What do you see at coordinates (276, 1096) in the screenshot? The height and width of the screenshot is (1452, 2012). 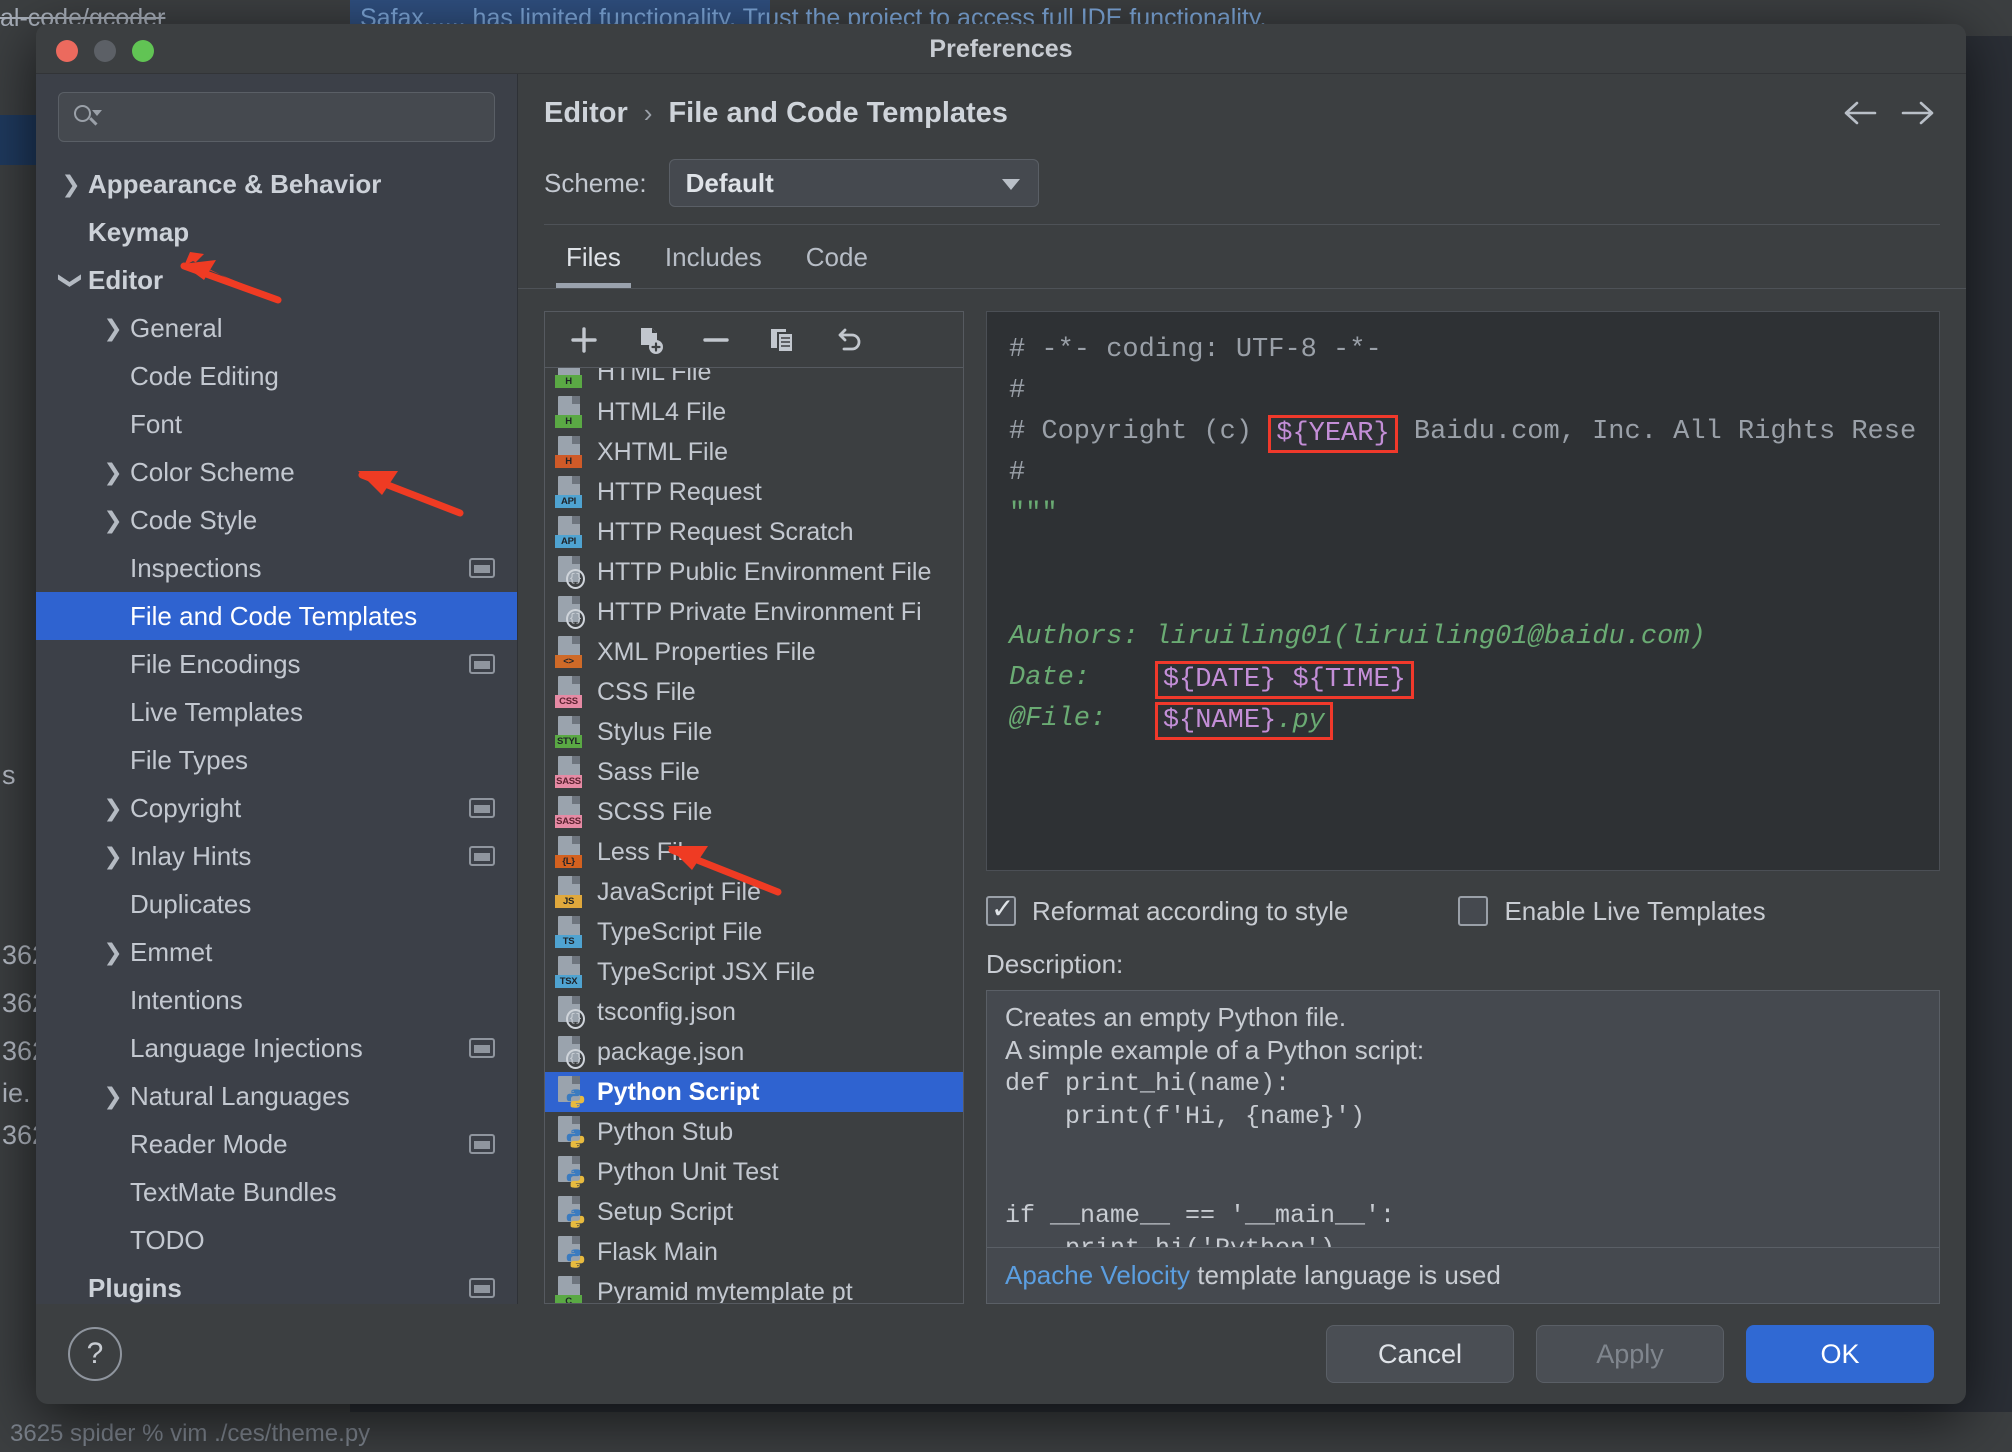 I see `sidebar-item-natural-languages: ❯ Natural Languages` at bounding box center [276, 1096].